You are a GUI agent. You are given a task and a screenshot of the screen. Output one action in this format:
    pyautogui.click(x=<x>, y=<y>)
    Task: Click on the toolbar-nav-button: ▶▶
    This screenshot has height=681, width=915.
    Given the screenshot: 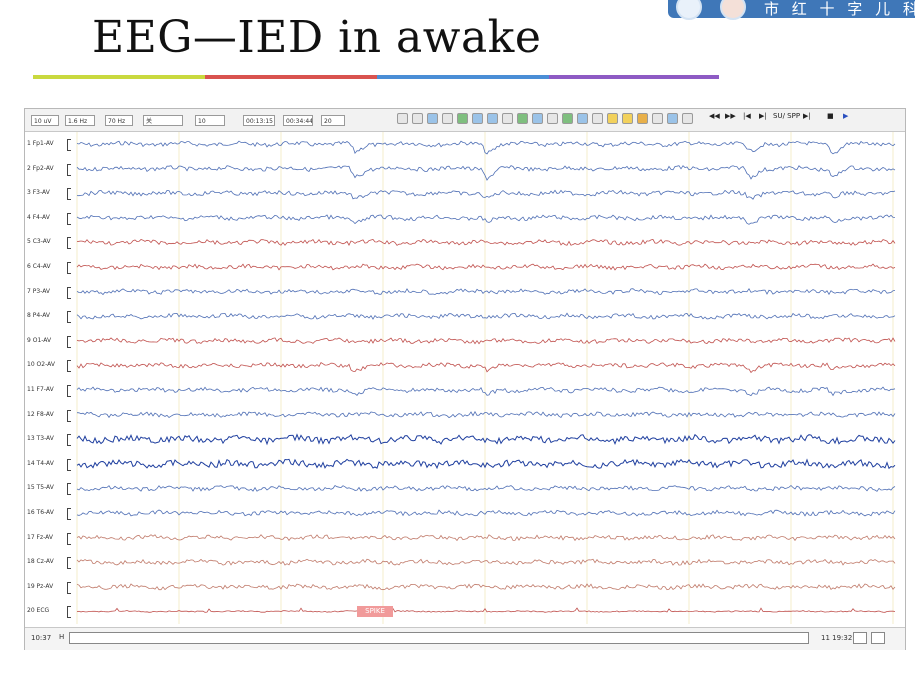 What is the action you would take?
    pyautogui.click(x=730, y=116)
    